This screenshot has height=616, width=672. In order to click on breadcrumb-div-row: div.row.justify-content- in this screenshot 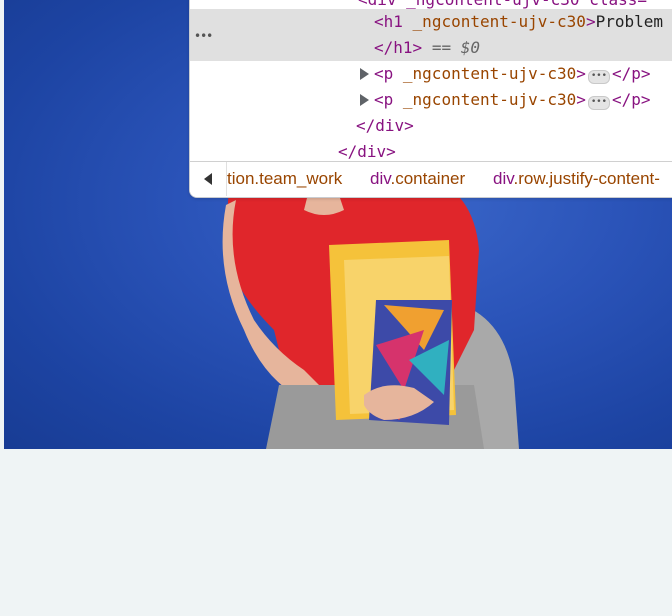, I will do `click(576, 179)`.